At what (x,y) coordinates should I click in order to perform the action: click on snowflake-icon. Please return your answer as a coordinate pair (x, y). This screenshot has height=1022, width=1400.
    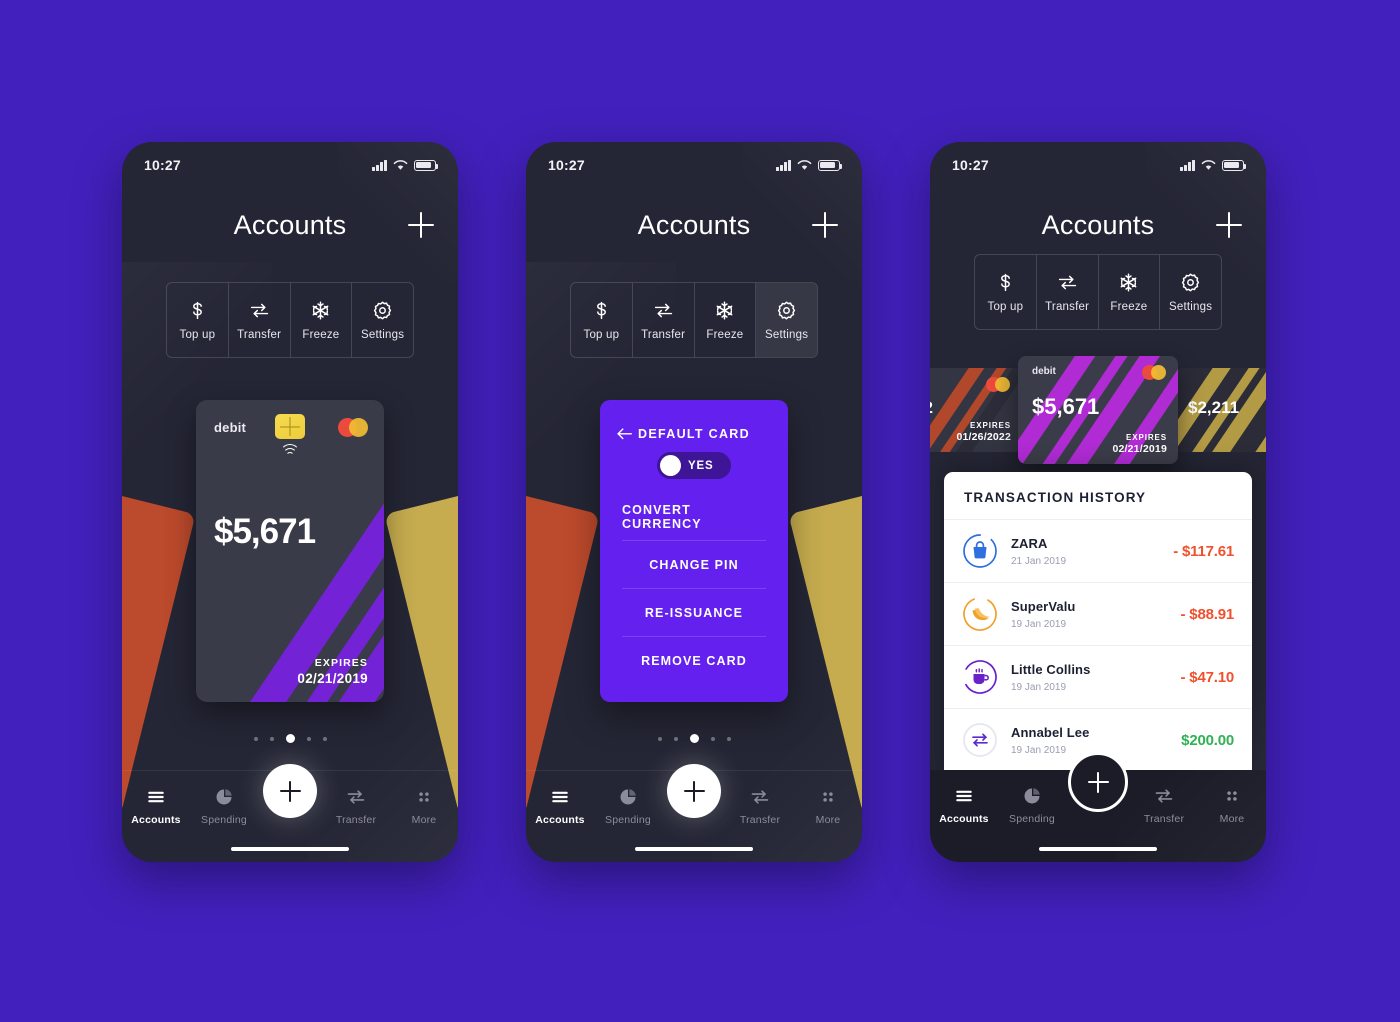
    Looking at the image, I should click on (724, 310).